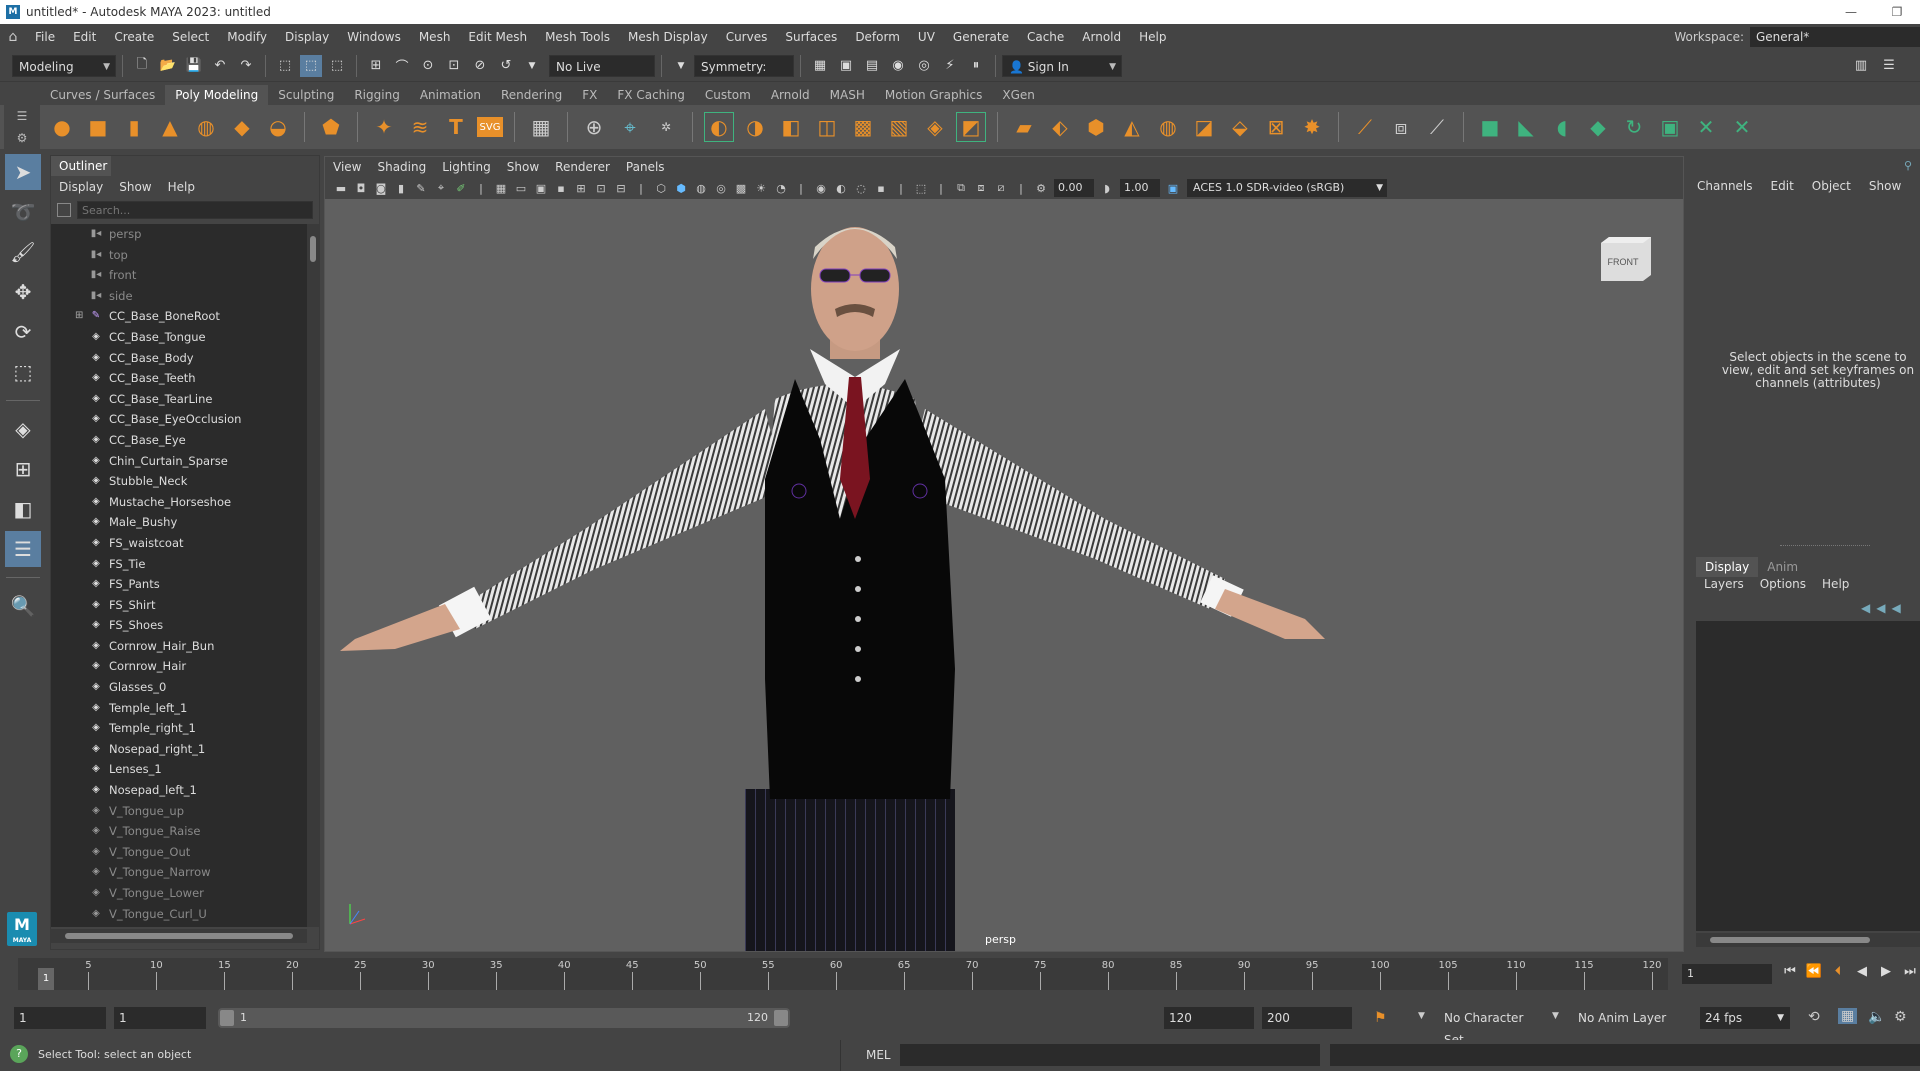  Describe the element at coordinates (1140, 188) in the screenshot. I see `gamma-field: 1.00` at that location.